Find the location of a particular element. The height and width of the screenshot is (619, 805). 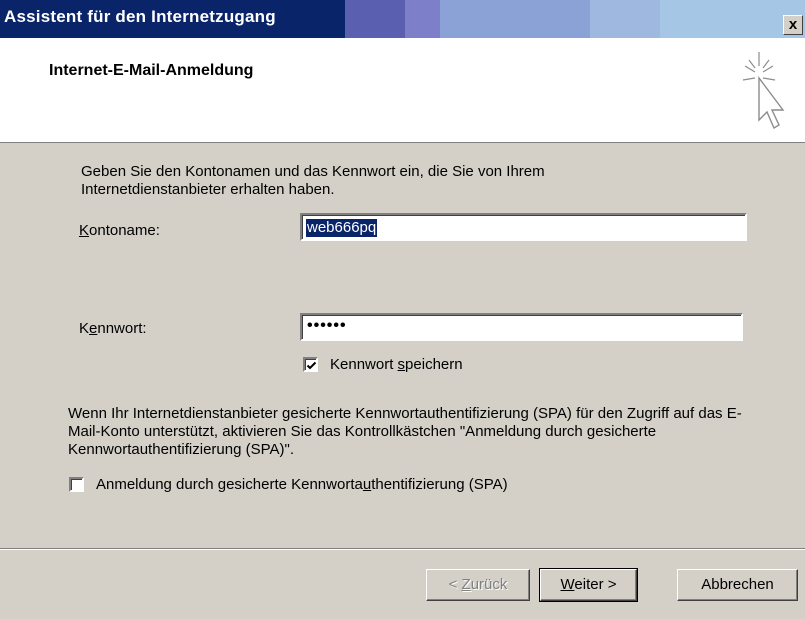

account-label: Kontoname: is located at coordinates (119, 230).